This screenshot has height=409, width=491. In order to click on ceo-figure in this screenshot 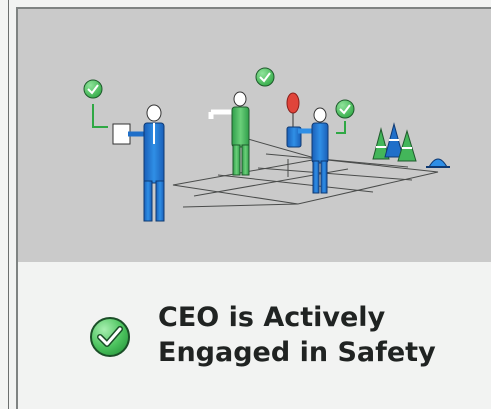, I will do `click(138, 163)`.